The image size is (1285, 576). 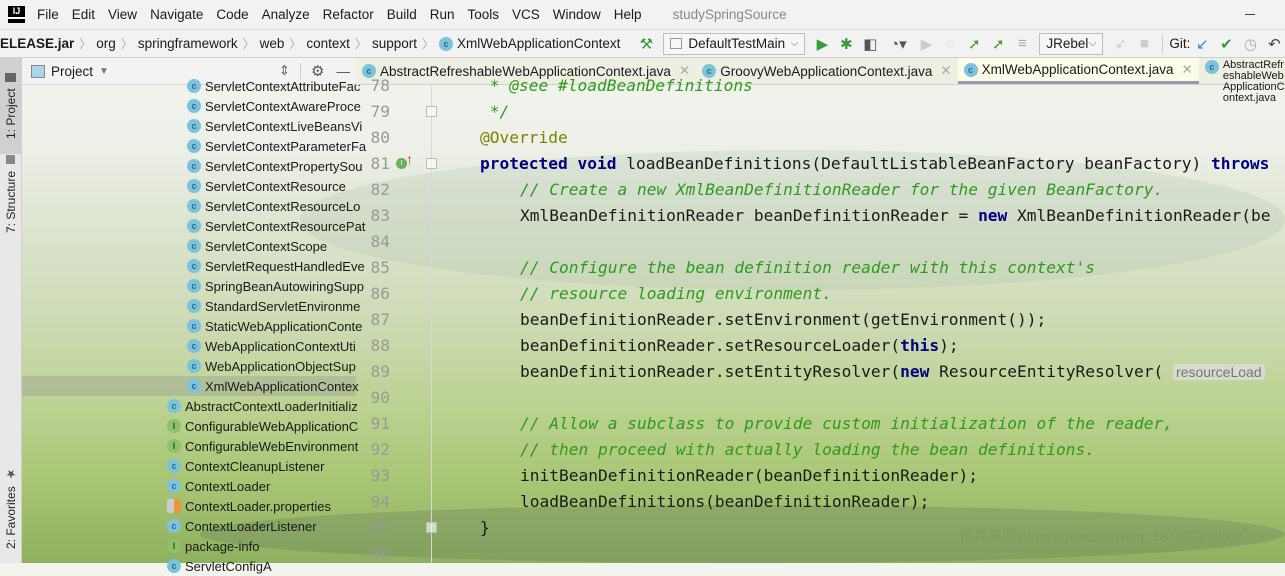 I want to click on crumb-org: org, so click(x=106, y=43).